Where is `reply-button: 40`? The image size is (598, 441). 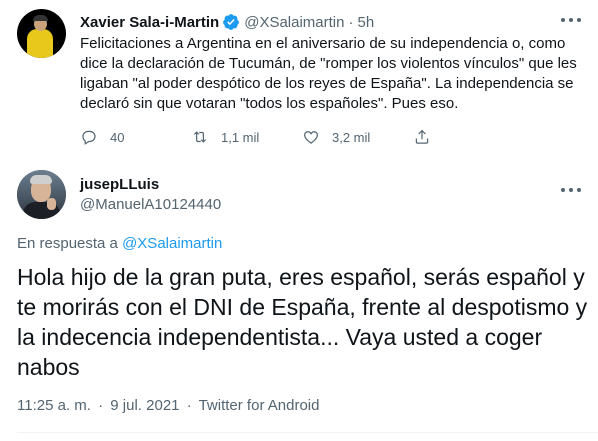 reply-button: 40 is located at coordinates (135, 137).